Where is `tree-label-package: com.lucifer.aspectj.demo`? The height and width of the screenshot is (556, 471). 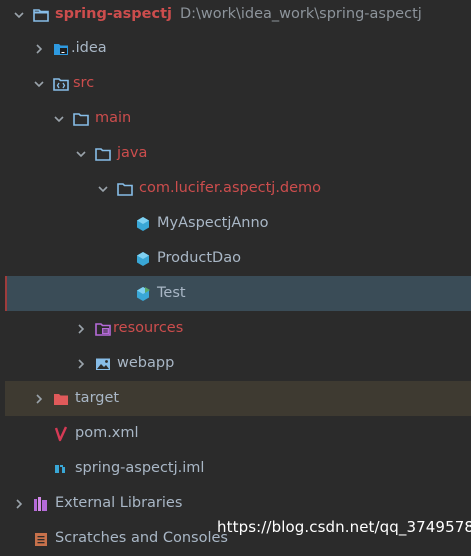 tree-label-package: com.lucifer.aspectj.demo is located at coordinates (230, 188).